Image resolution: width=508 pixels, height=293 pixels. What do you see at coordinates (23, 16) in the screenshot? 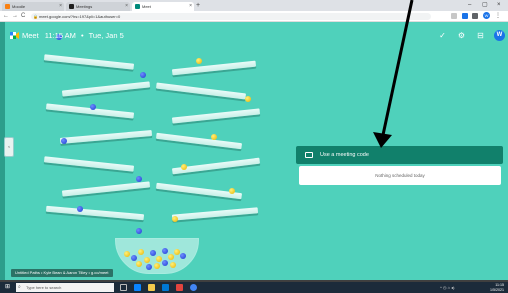
I see `reload-button: C` at bounding box center [23, 16].